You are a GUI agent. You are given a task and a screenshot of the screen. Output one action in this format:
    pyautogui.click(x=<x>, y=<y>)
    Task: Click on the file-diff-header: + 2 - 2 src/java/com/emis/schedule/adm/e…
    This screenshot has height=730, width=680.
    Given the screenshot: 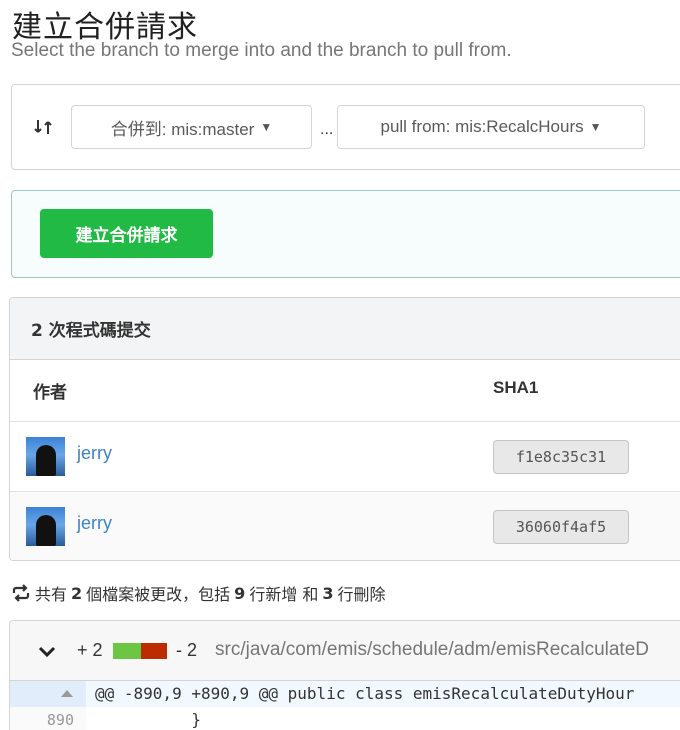 What is the action you would take?
    pyautogui.click(x=345, y=651)
    